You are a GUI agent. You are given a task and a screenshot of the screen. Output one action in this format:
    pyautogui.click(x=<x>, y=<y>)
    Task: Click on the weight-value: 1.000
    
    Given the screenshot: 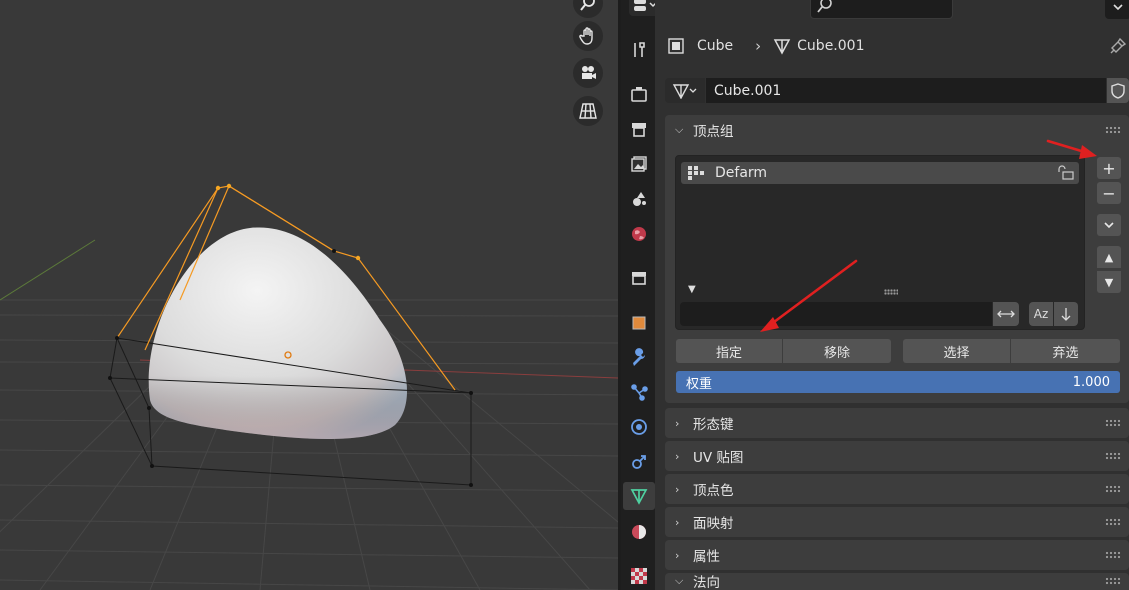 What is the action you would take?
    pyautogui.click(x=1091, y=382)
    